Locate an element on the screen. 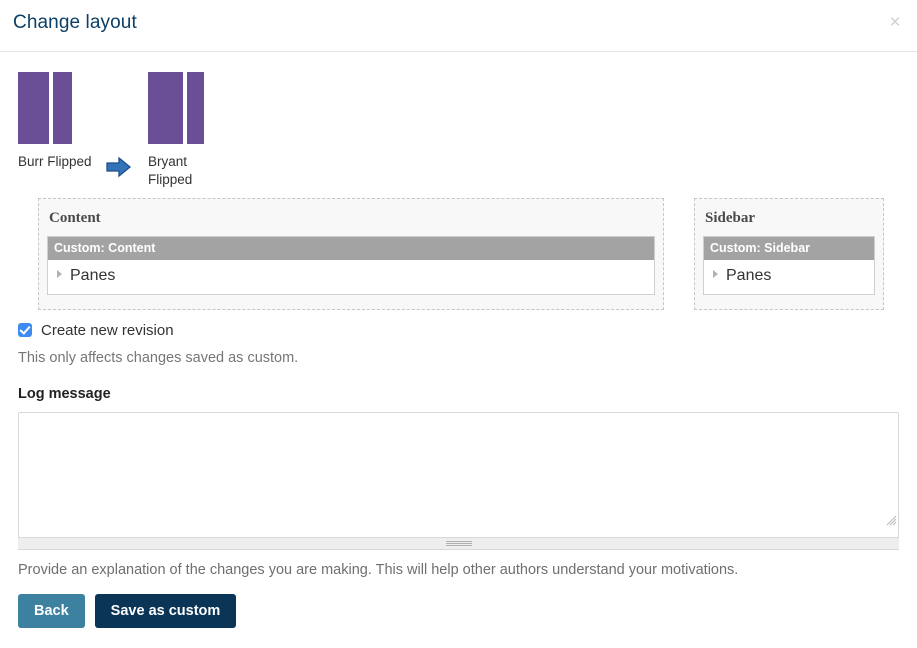  region-sidebar: Sidebar Custom: Sidebar Panes is located at coordinates (789, 254).